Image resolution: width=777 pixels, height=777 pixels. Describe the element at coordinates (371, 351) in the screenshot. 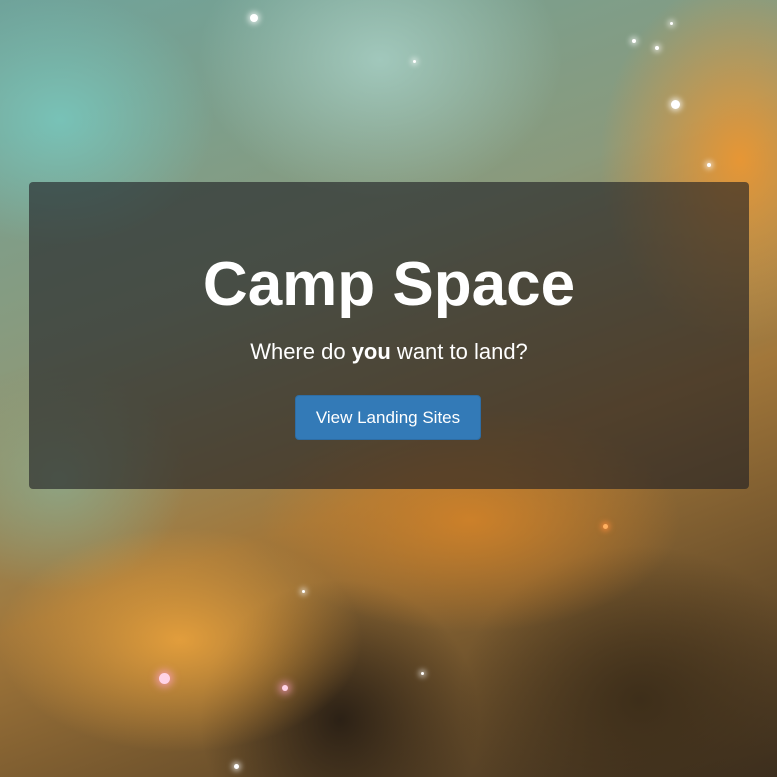

I see `subtitle-emphasis: you` at that location.